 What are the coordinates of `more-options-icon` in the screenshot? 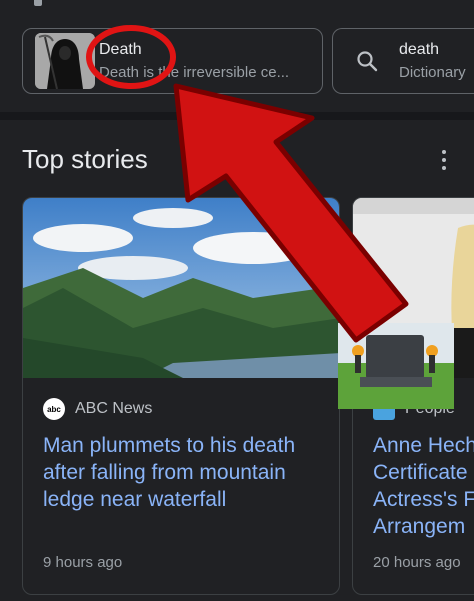 It's located at (444, 160).